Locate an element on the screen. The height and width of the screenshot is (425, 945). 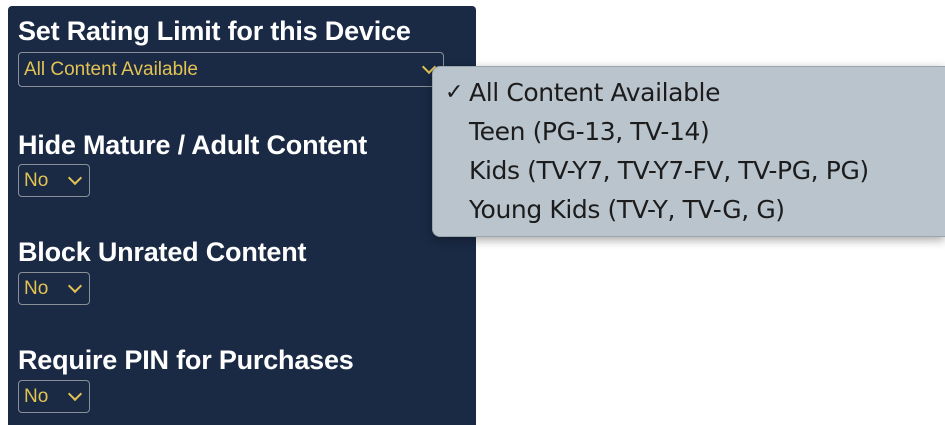
dropdown-option-label: Teen (PG-13, TV-14) is located at coordinates (589, 131).